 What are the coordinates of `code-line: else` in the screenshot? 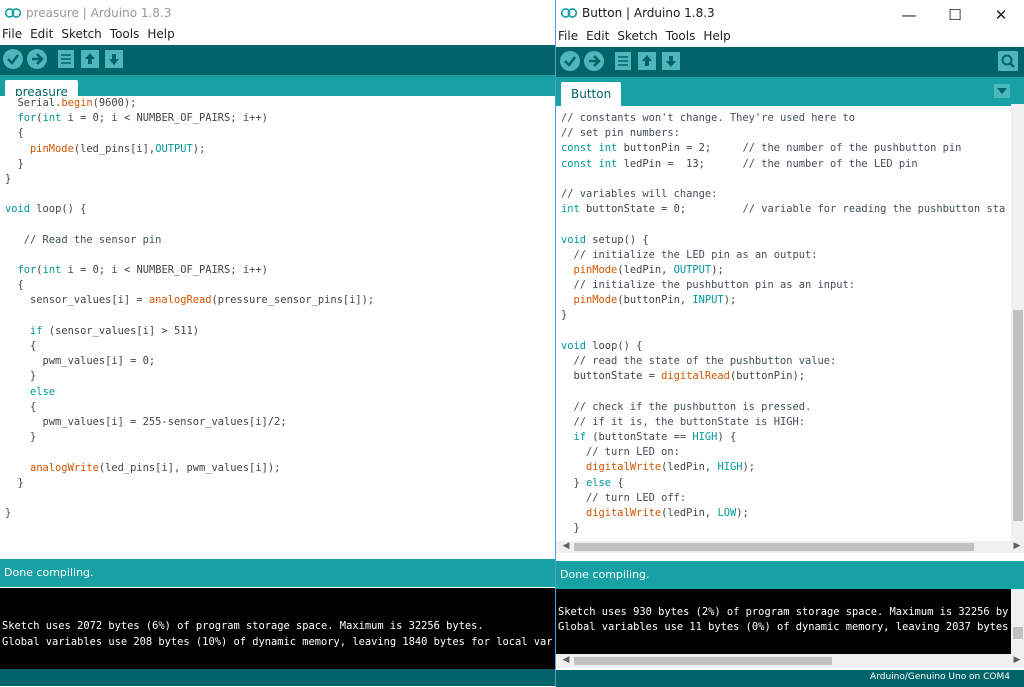 It's located at (277, 392).